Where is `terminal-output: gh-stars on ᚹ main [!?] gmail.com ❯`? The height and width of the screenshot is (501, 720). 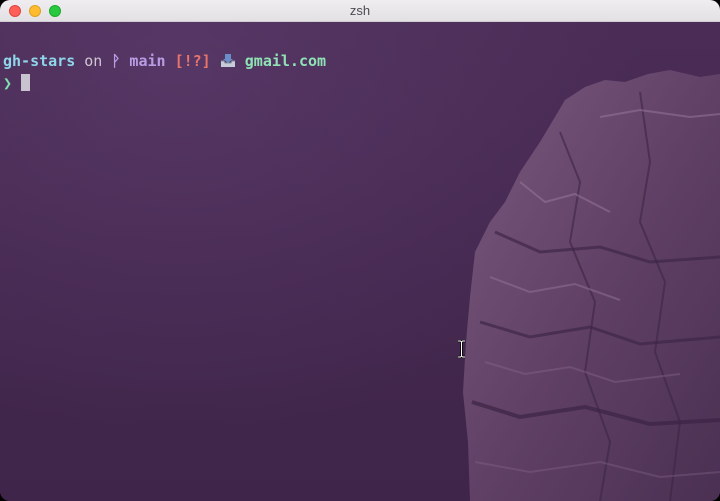 terminal-output: gh-stars on ᚹ main [!?] gmail.com ❯ is located at coordinates (164, 72).